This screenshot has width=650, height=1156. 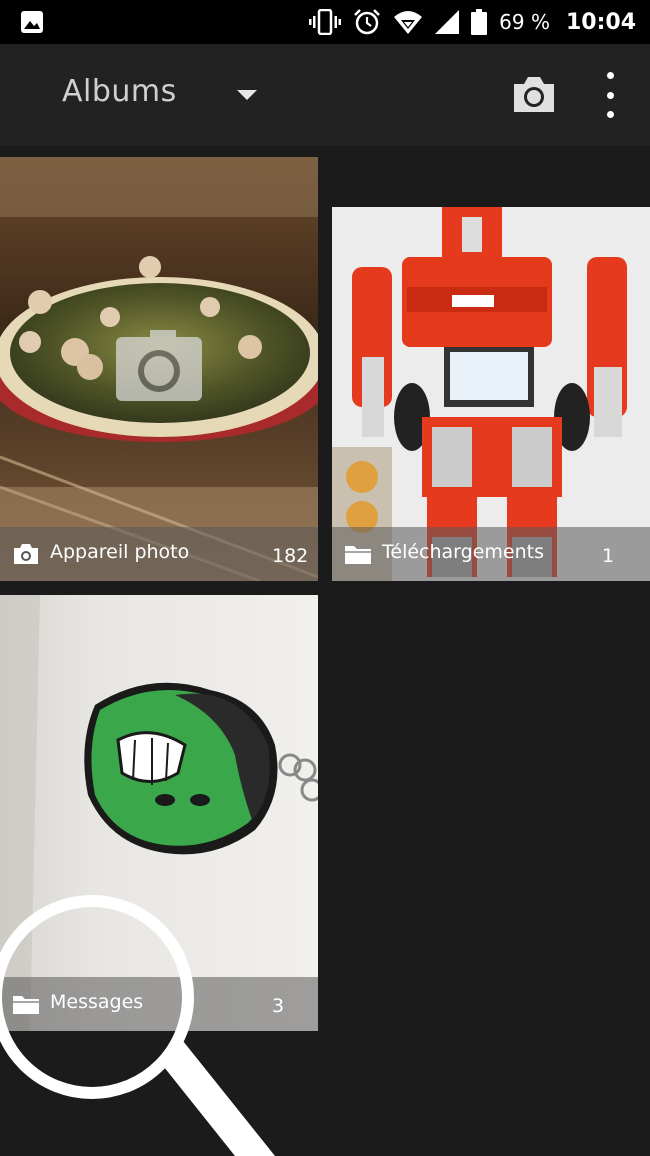 What do you see at coordinates (479, 22) in the screenshot?
I see `battery-icon` at bounding box center [479, 22].